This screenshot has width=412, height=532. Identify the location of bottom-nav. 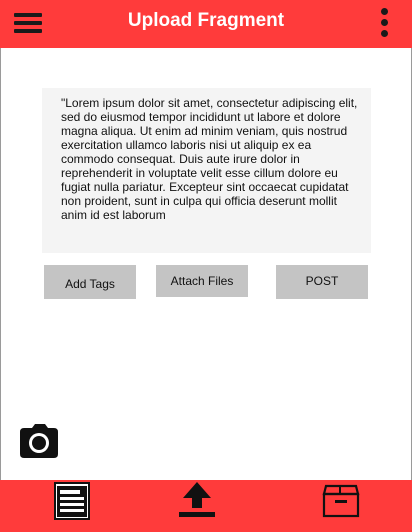
(206, 506).